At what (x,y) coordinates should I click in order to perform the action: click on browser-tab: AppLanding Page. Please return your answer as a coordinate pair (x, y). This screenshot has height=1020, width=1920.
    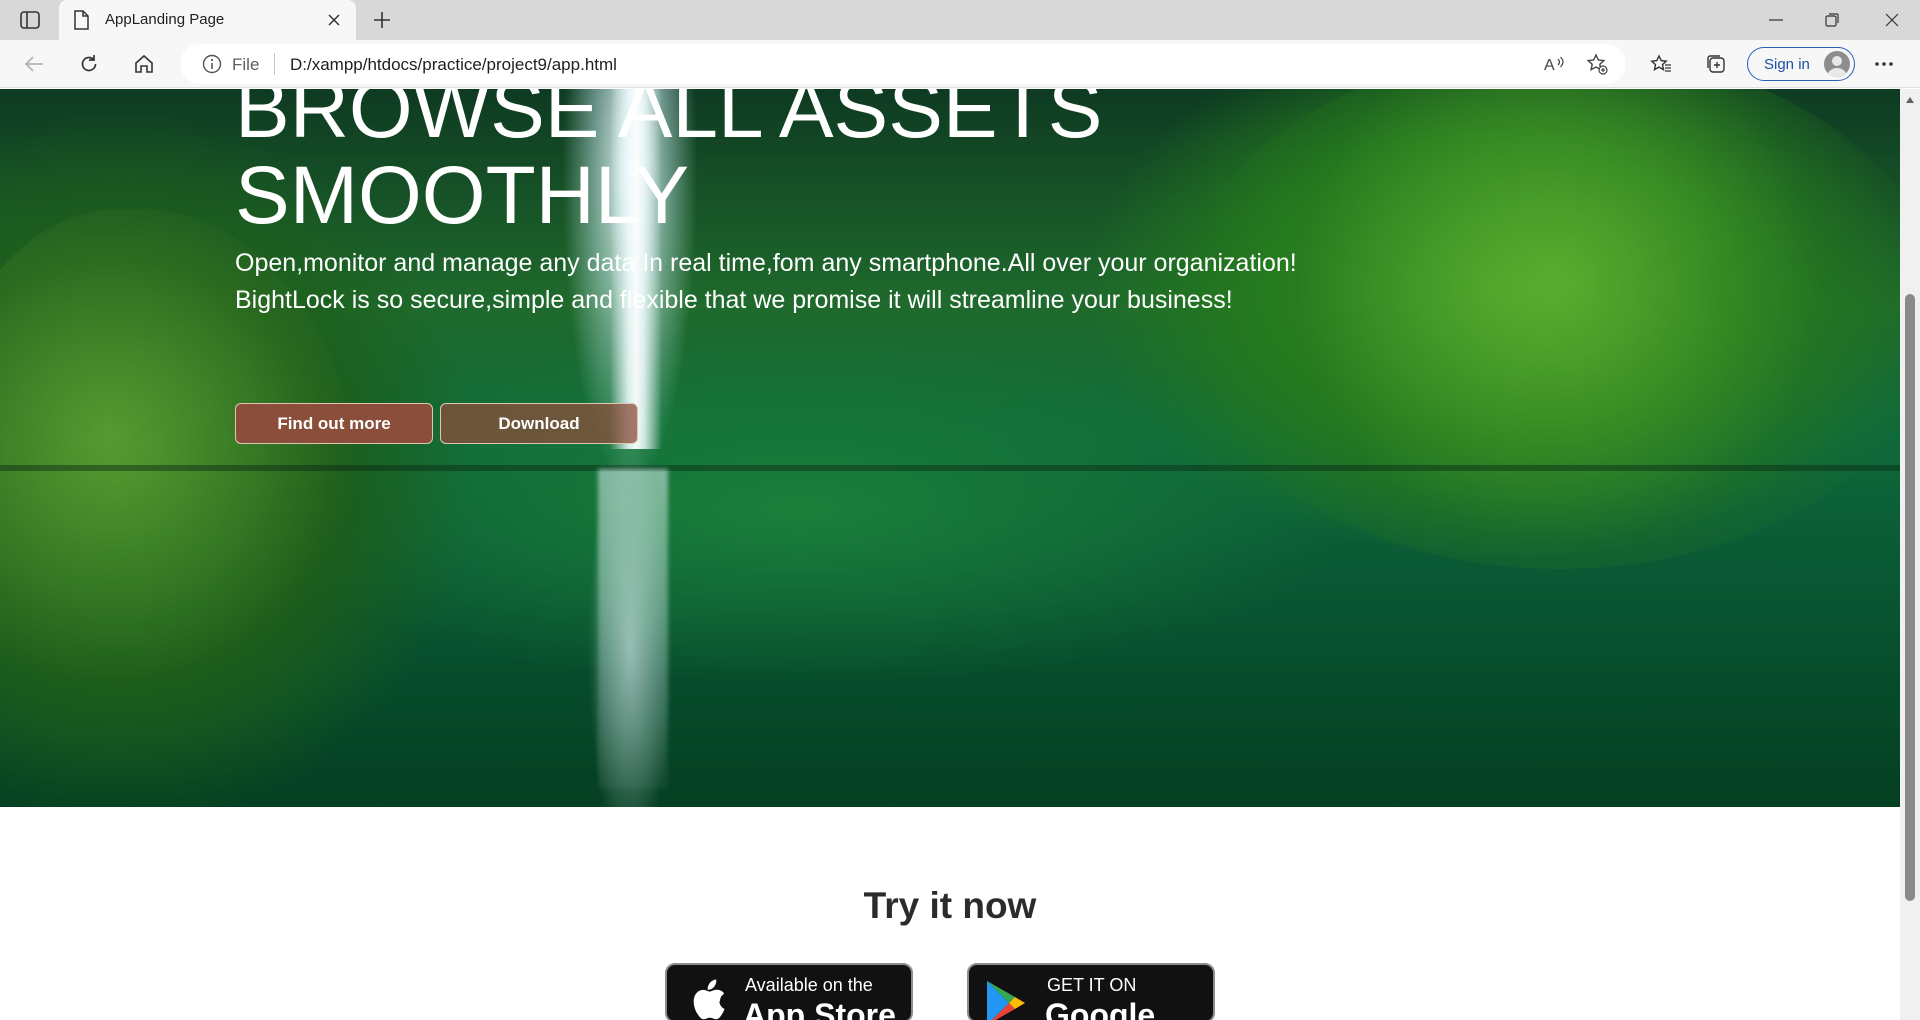
    Looking at the image, I should click on (207, 20).